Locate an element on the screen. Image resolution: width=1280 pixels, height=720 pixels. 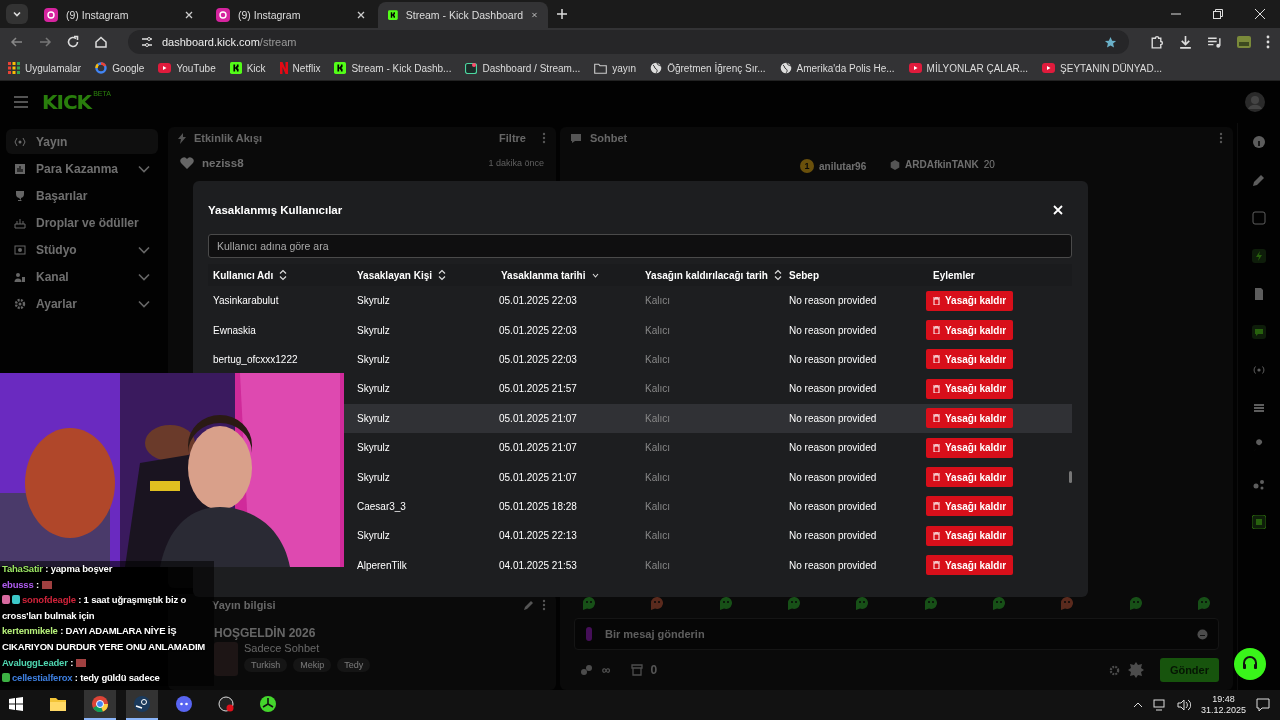
bookmark: Netflix is located at coordinates (300, 68).